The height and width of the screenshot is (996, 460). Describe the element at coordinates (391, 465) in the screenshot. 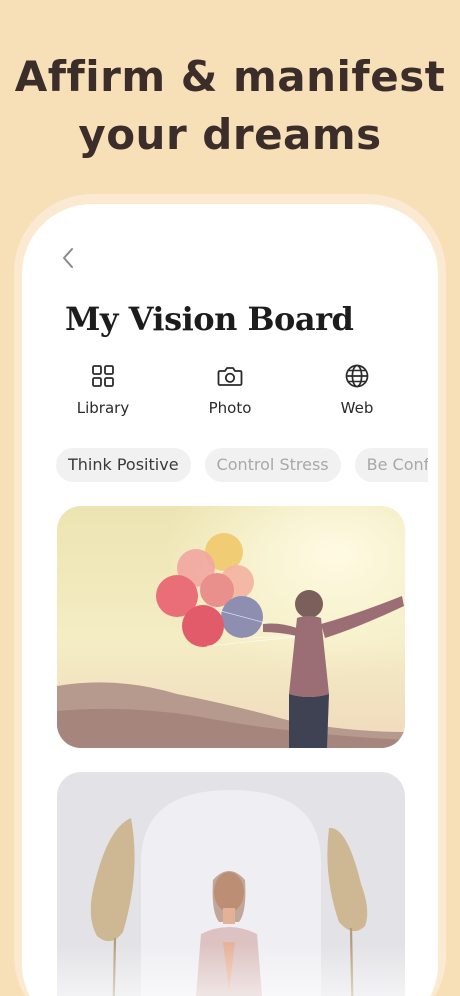

I see `chip-be-confident: Be Confident` at that location.